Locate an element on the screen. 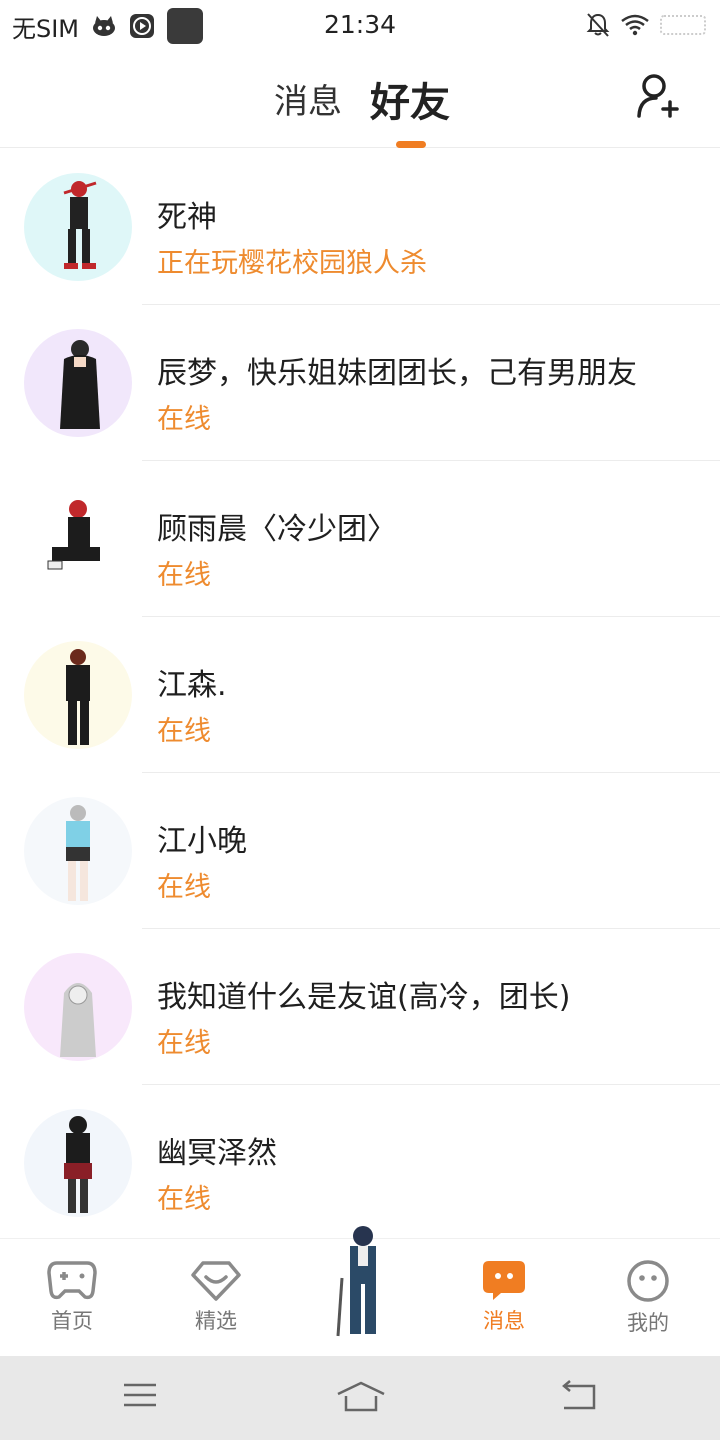 Image resolution: width=720 pixels, height=1440 pixels. nav-featured: 精选 is located at coordinates (216, 1297).